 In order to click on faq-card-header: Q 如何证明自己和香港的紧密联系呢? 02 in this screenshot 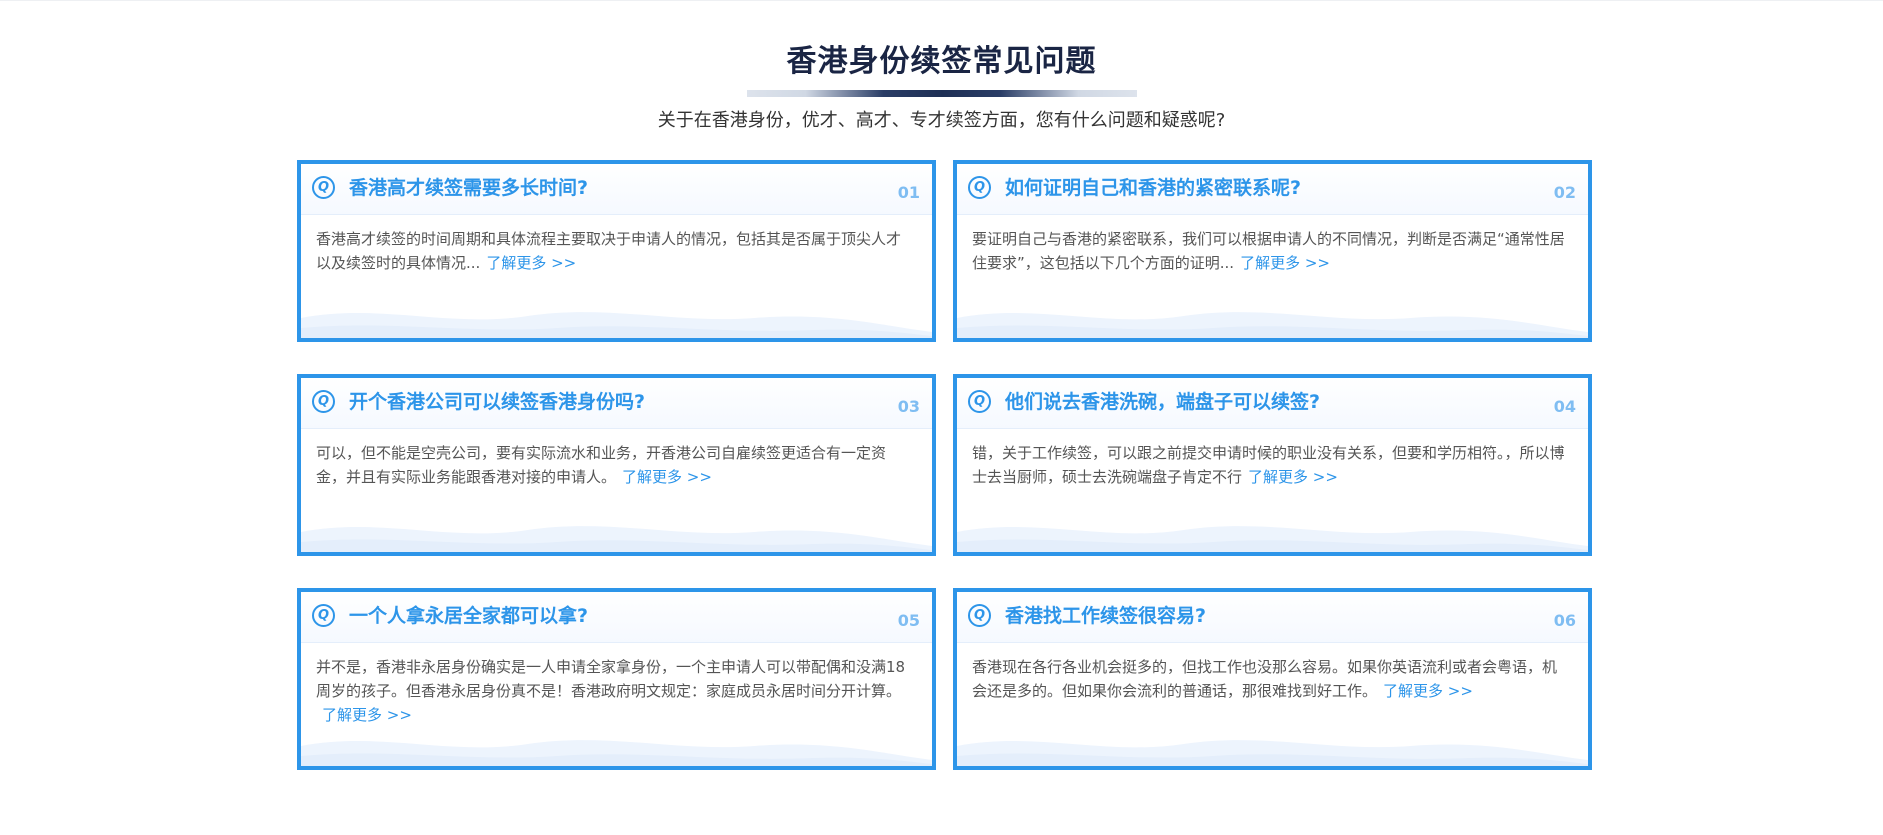, I will do `click(1272, 189)`.